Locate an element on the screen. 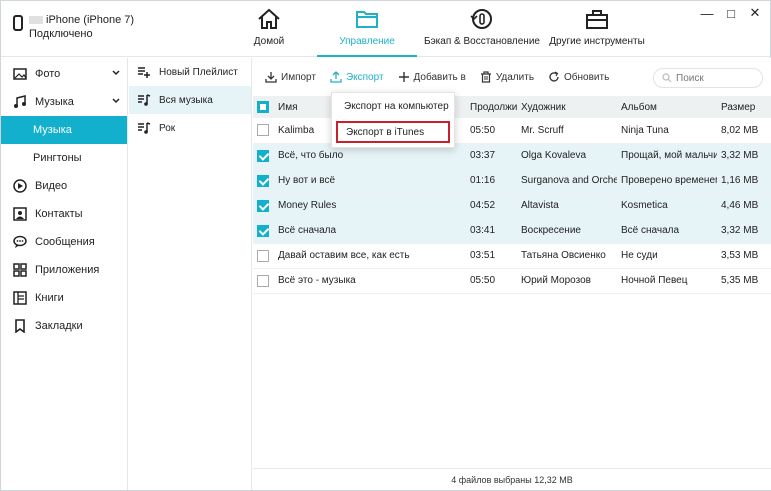  song-duration: 01:16 is located at coordinates (483, 180).